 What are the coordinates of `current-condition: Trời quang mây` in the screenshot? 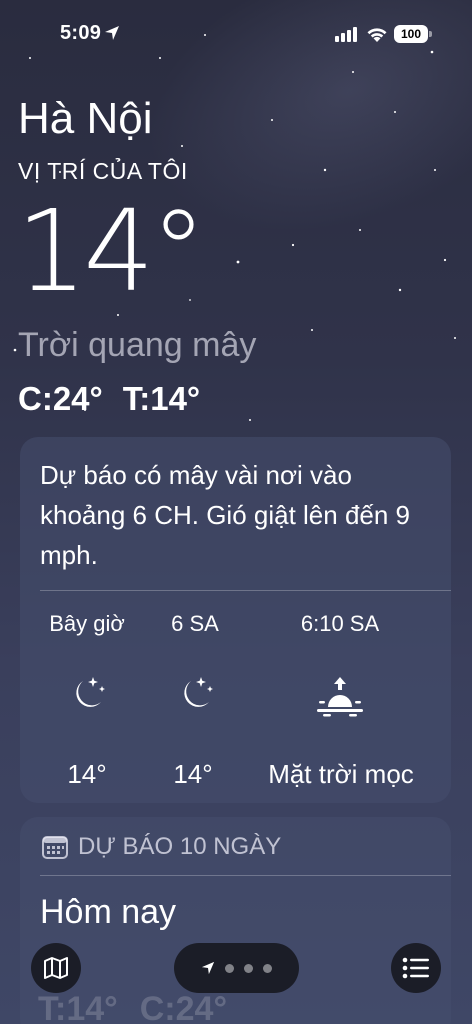 It's located at (137, 345).